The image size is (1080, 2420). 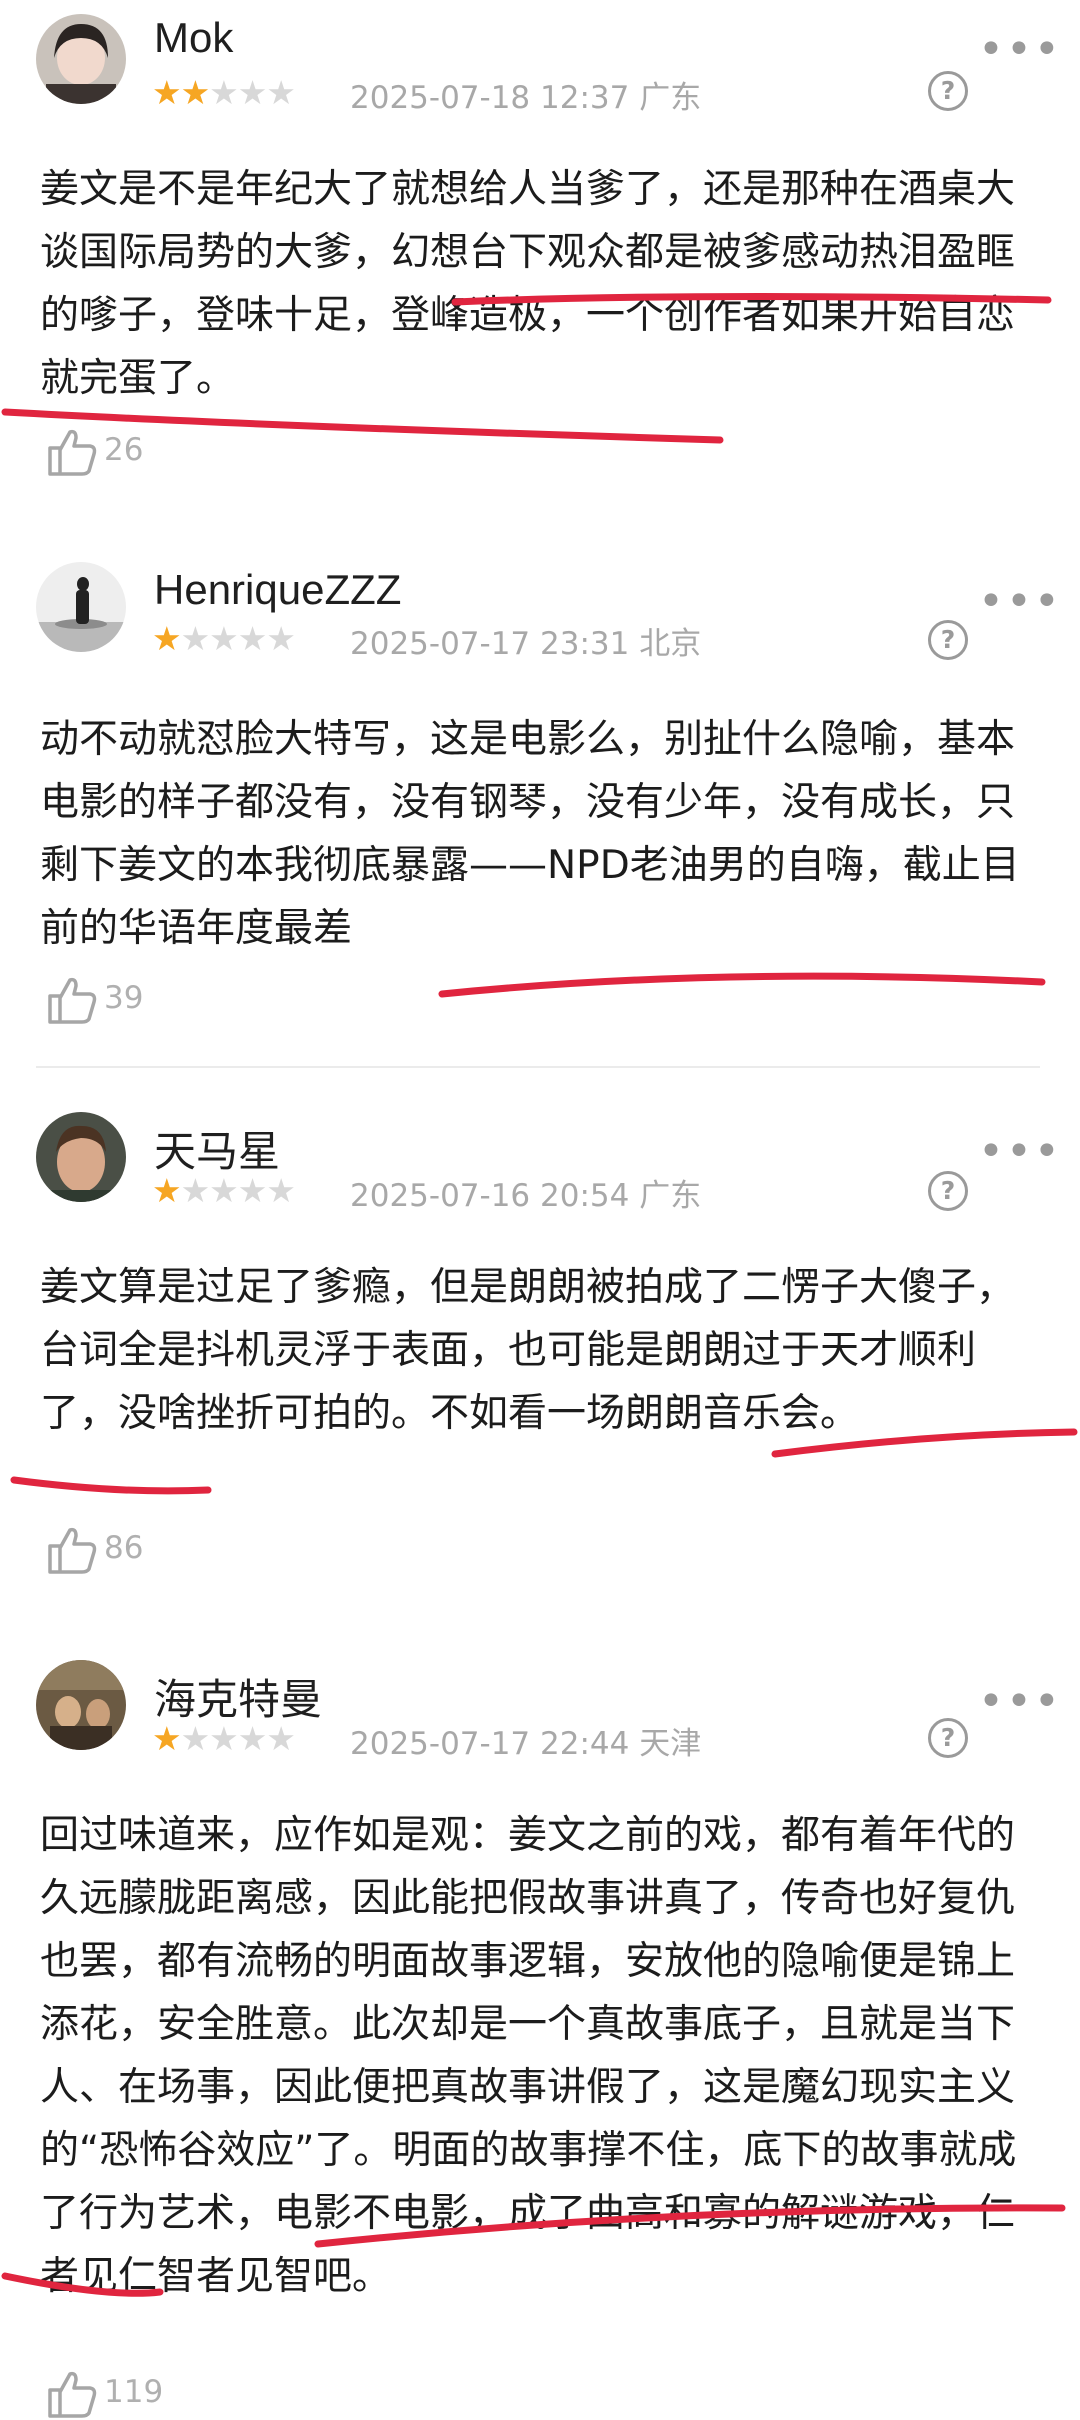 I want to click on like-count: 26, so click(x=124, y=450).